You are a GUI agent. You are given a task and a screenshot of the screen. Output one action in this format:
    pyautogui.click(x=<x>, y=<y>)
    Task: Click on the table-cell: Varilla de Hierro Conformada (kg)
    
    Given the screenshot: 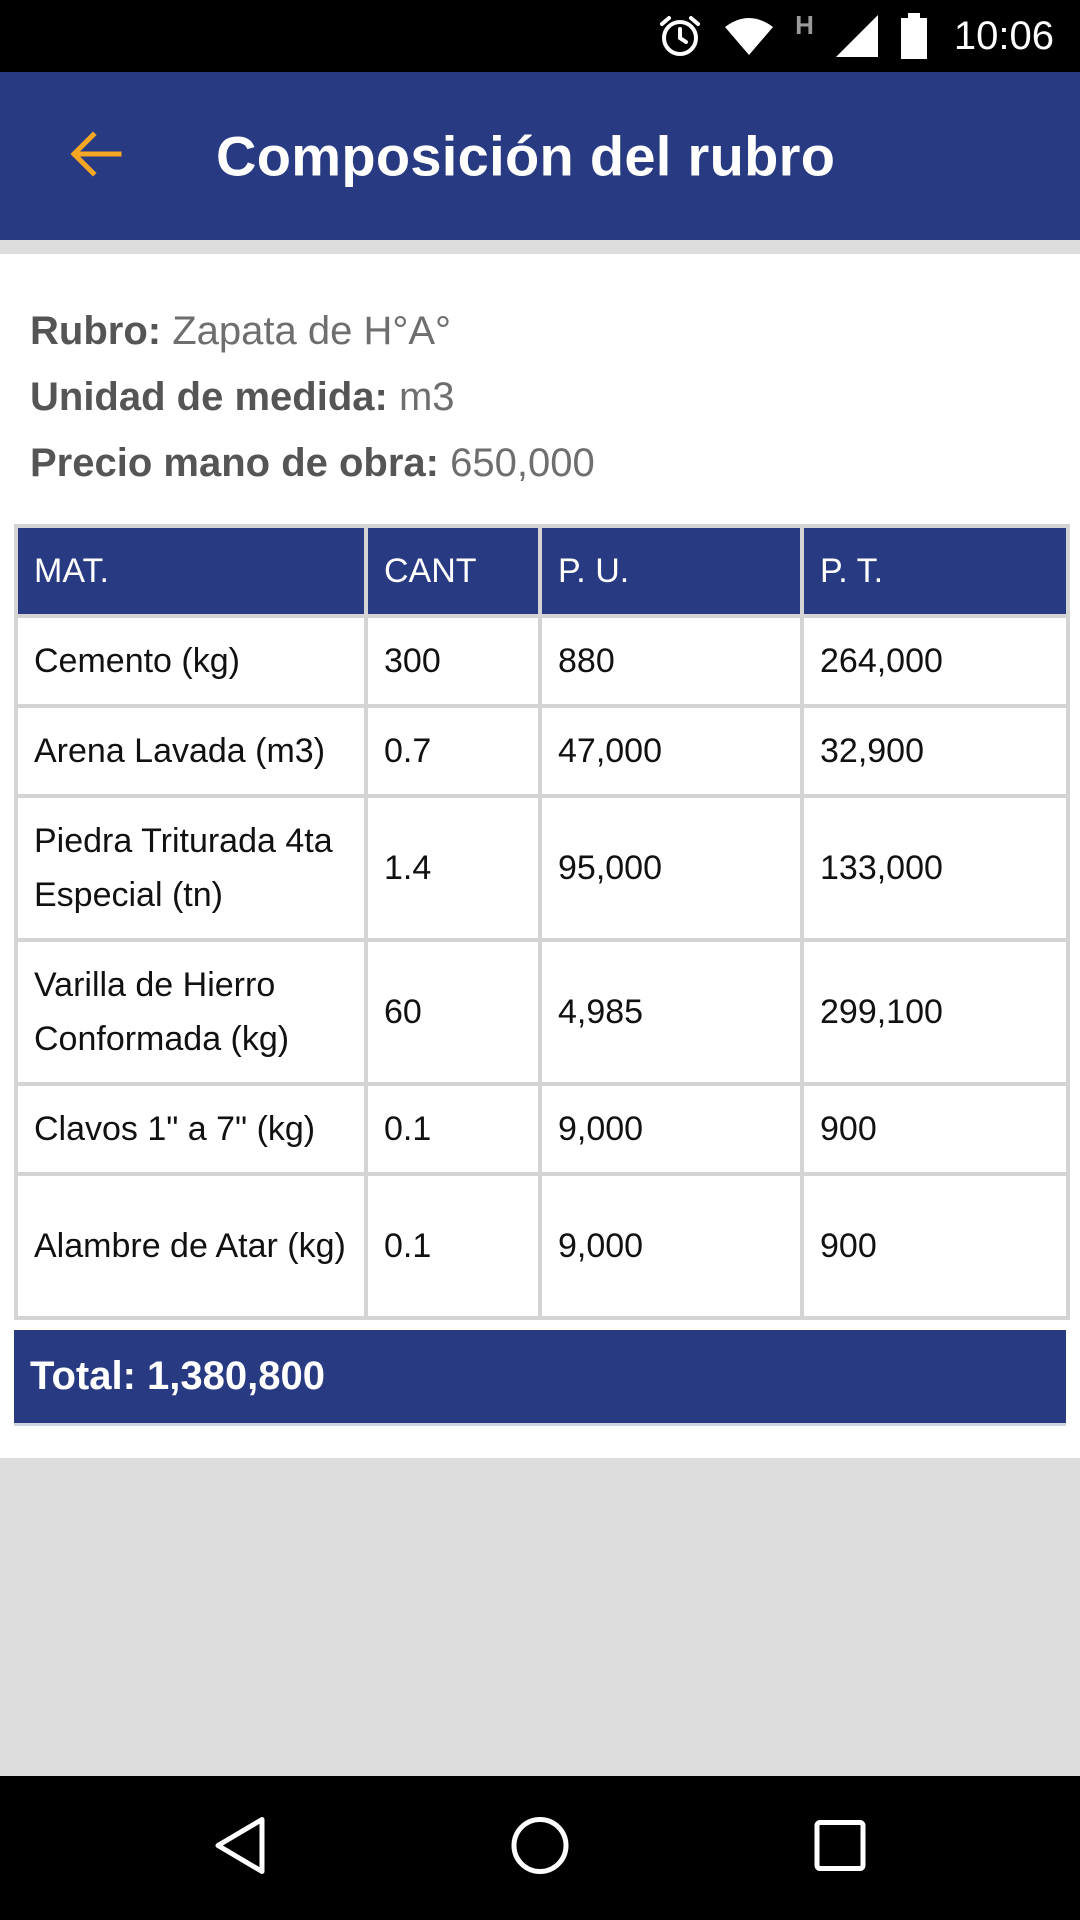 What is the action you would take?
    pyautogui.click(x=191, y=1012)
    